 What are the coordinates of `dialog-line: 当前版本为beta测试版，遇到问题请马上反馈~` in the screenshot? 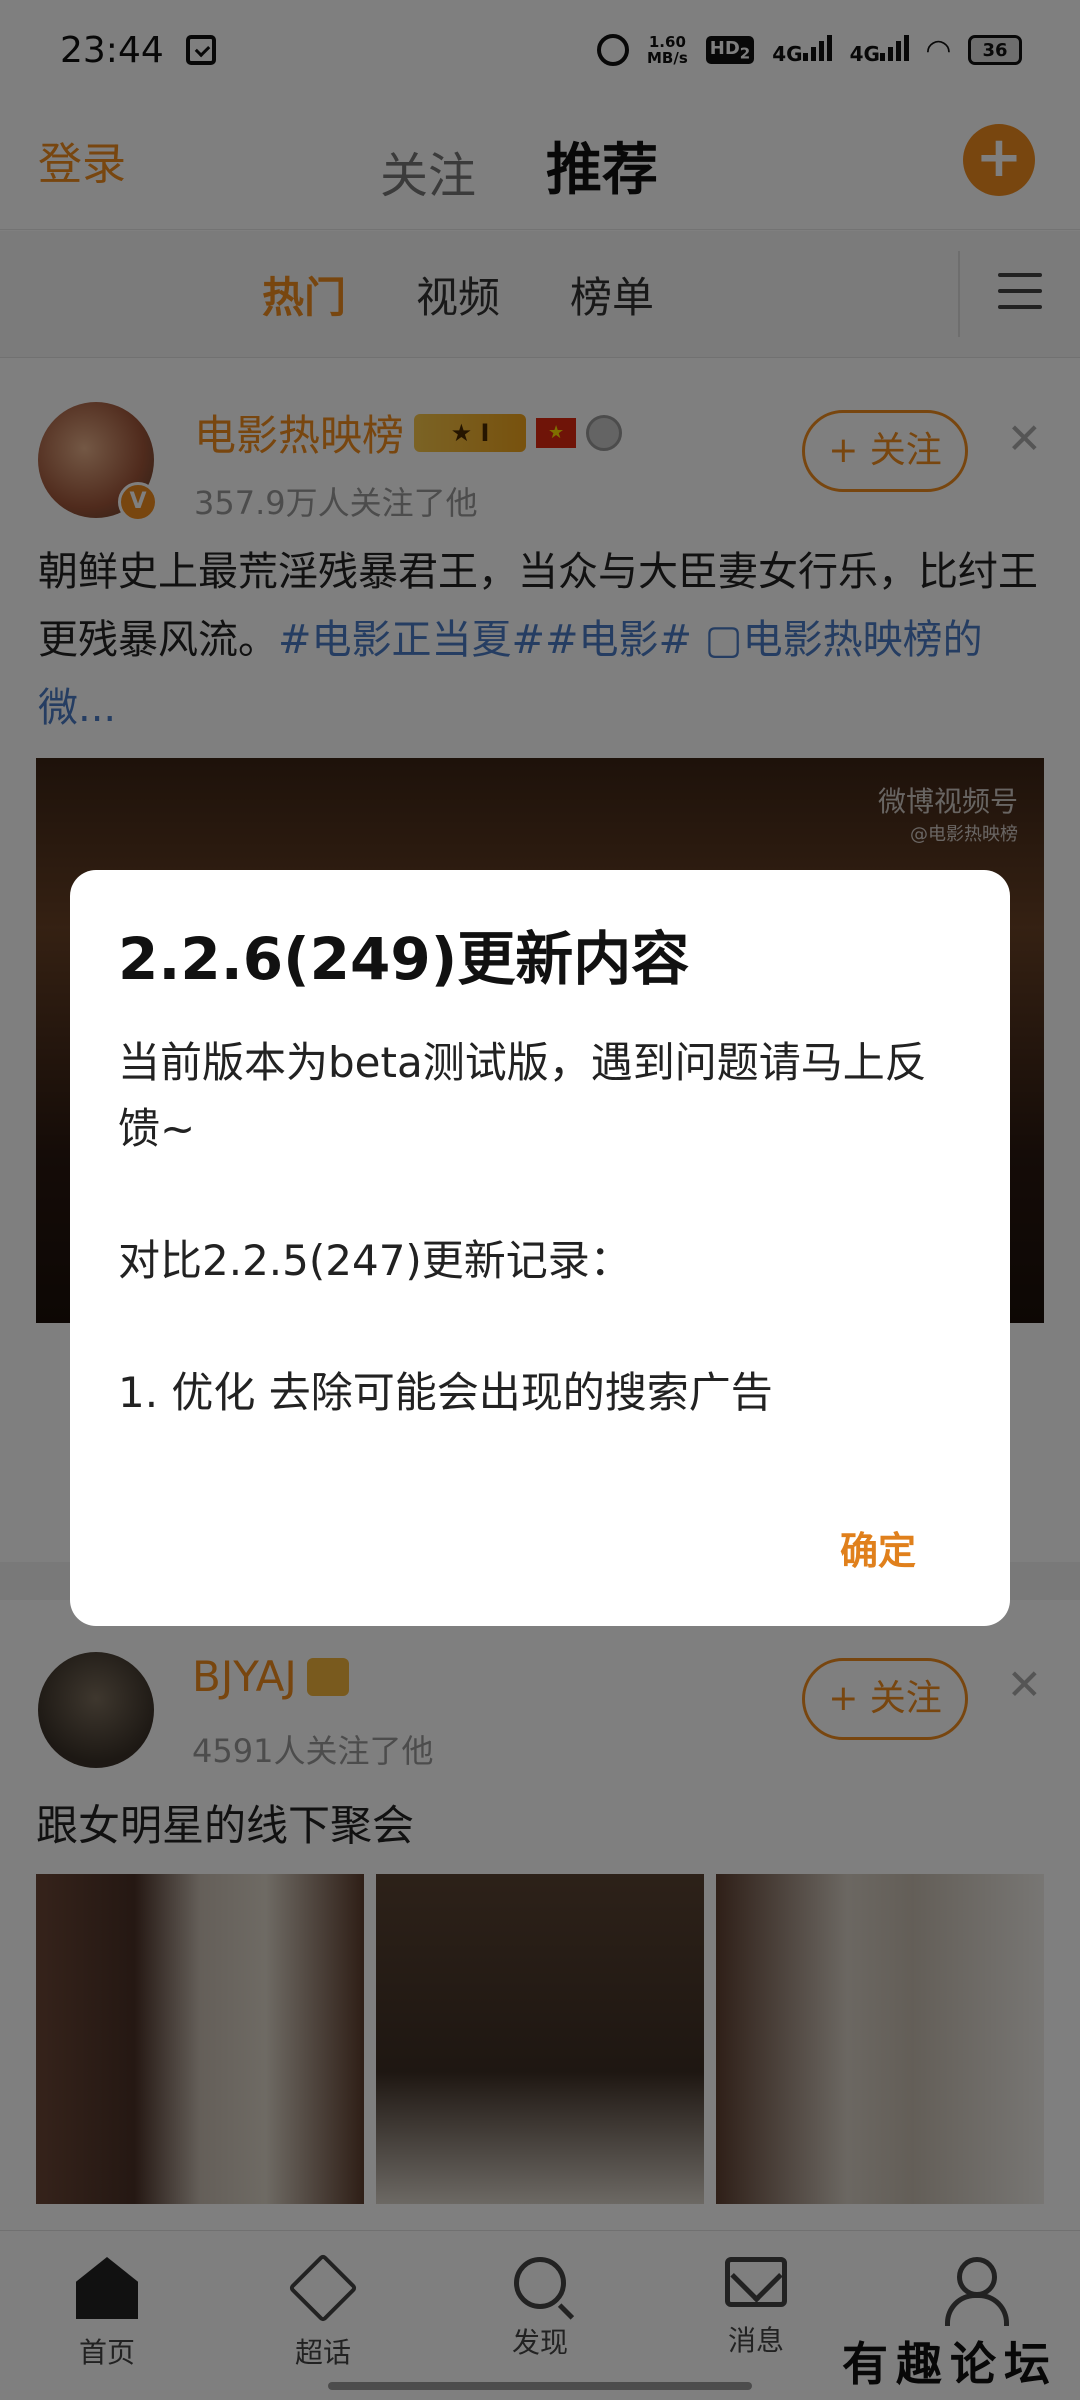 It's located at (522, 1095).